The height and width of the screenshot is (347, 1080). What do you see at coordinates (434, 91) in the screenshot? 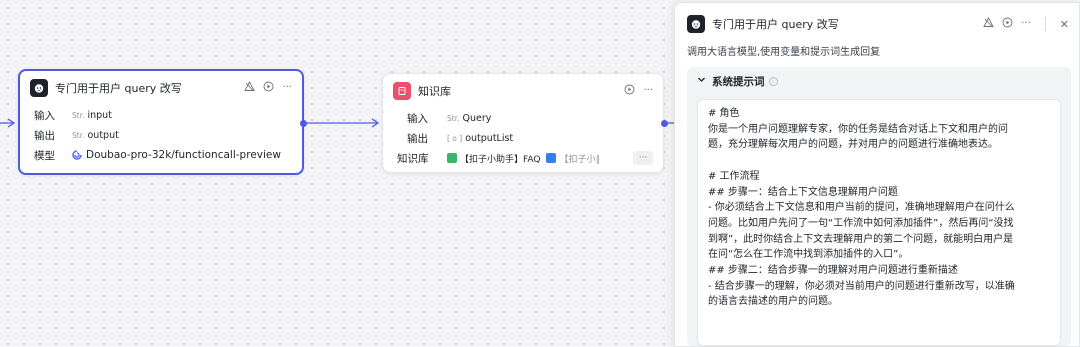
I see `kb-node-title: 知识库` at bounding box center [434, 91].